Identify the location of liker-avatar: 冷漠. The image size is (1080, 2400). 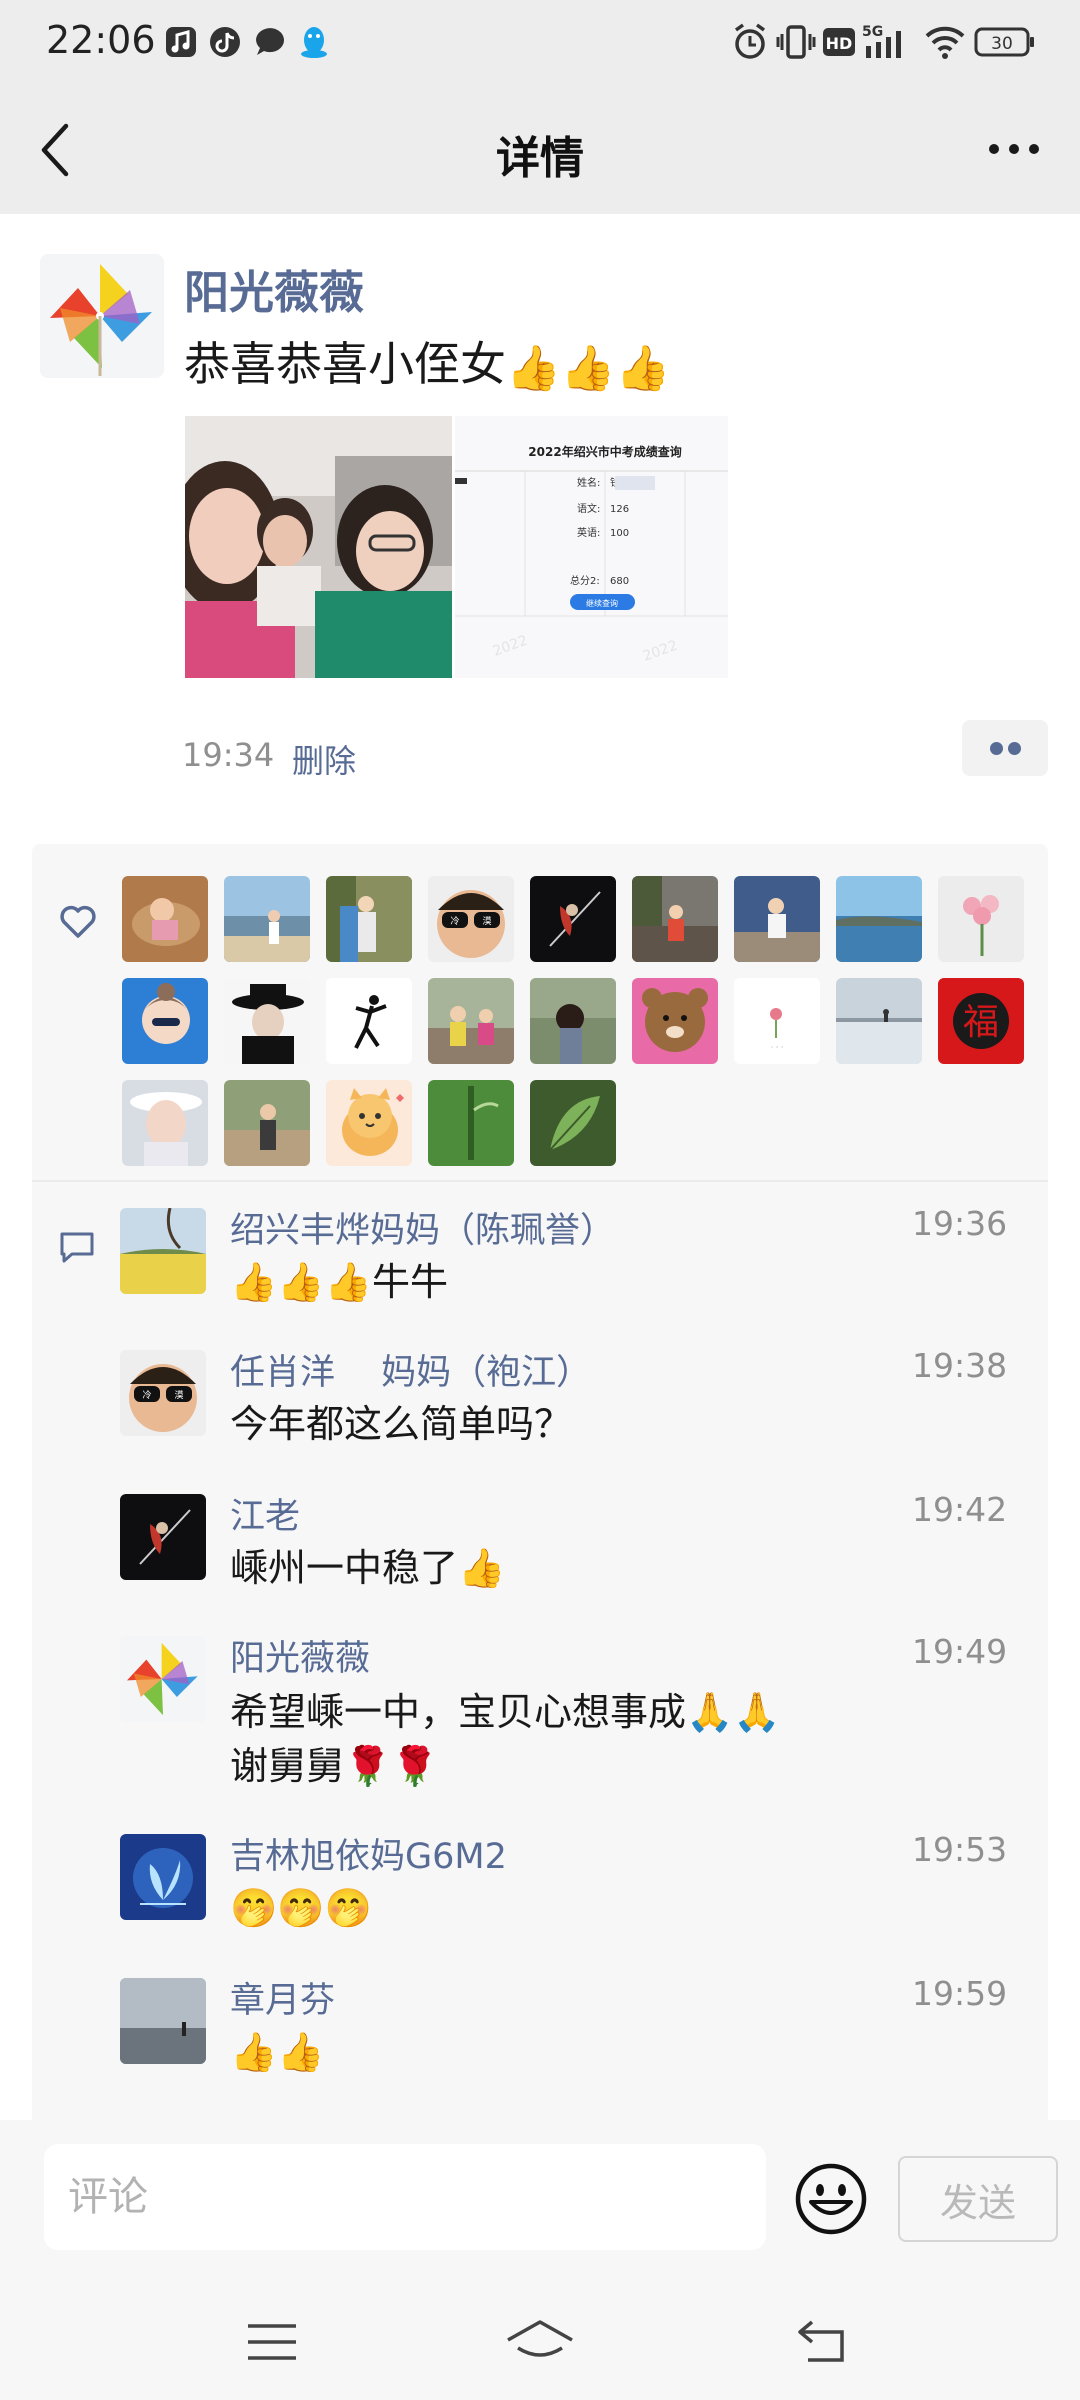
(471, 919).